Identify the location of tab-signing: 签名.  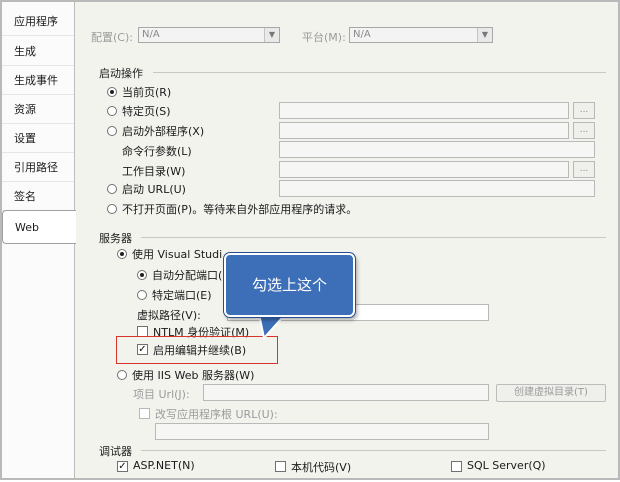
(38, 197).